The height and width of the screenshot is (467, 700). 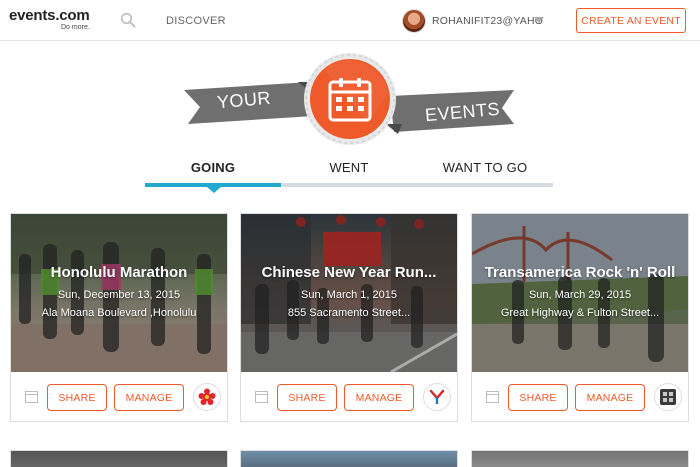 What do you see at coordinates (631, 20) in the screenshot?
I see `create-event-button: CREATE AN EVENT` at bounding box center [631, 20].